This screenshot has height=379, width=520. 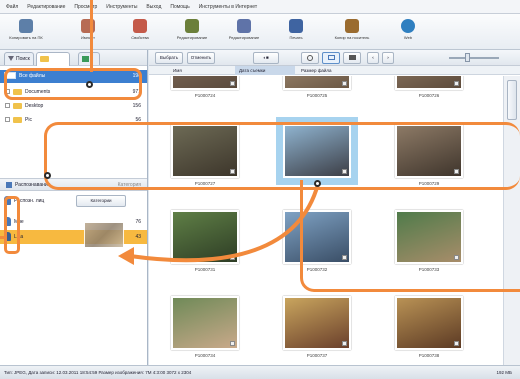 I want to click on drag-arrow, so click(x=219, y=224).